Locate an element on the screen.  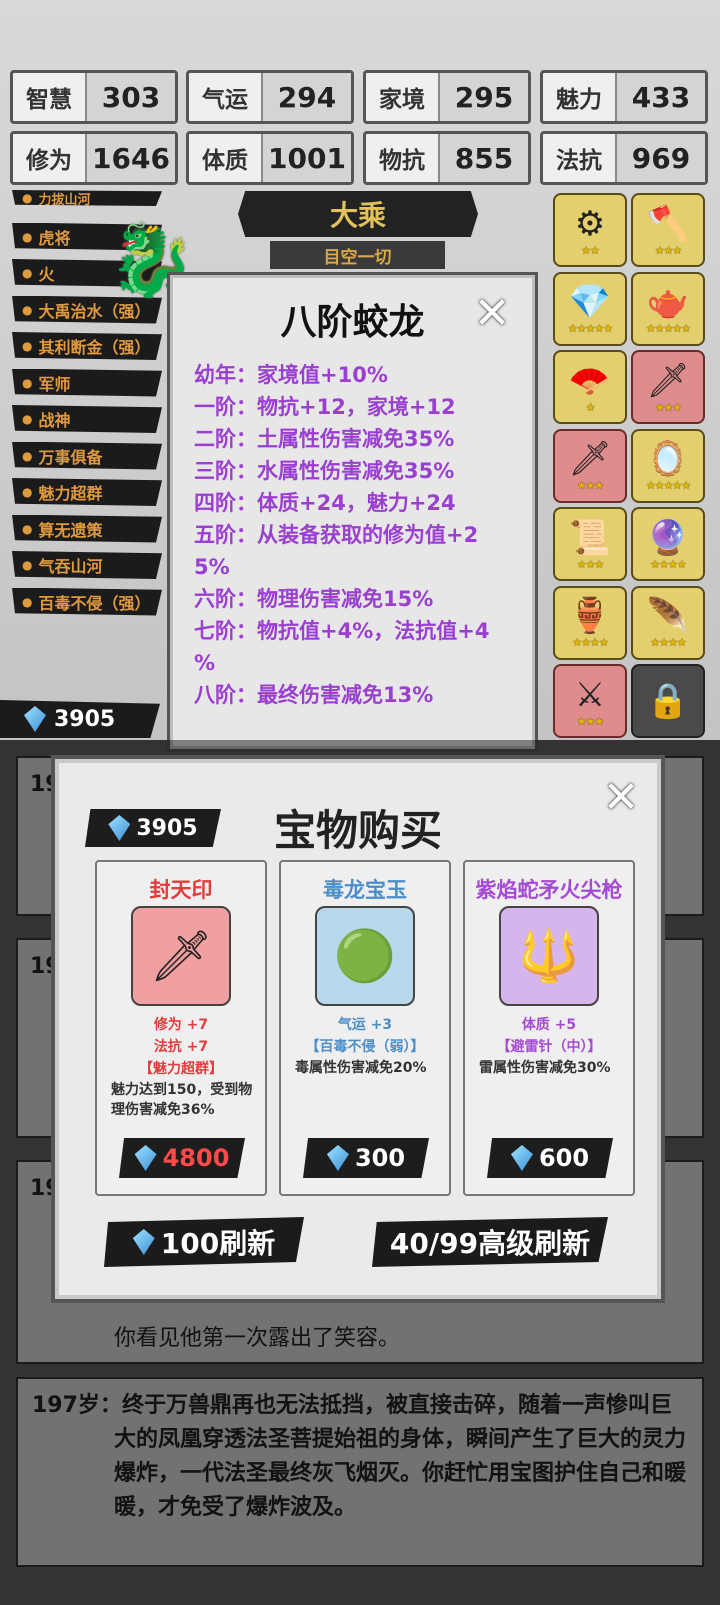
stat-box: 法抗 969 is located at coordinates (624, 158).